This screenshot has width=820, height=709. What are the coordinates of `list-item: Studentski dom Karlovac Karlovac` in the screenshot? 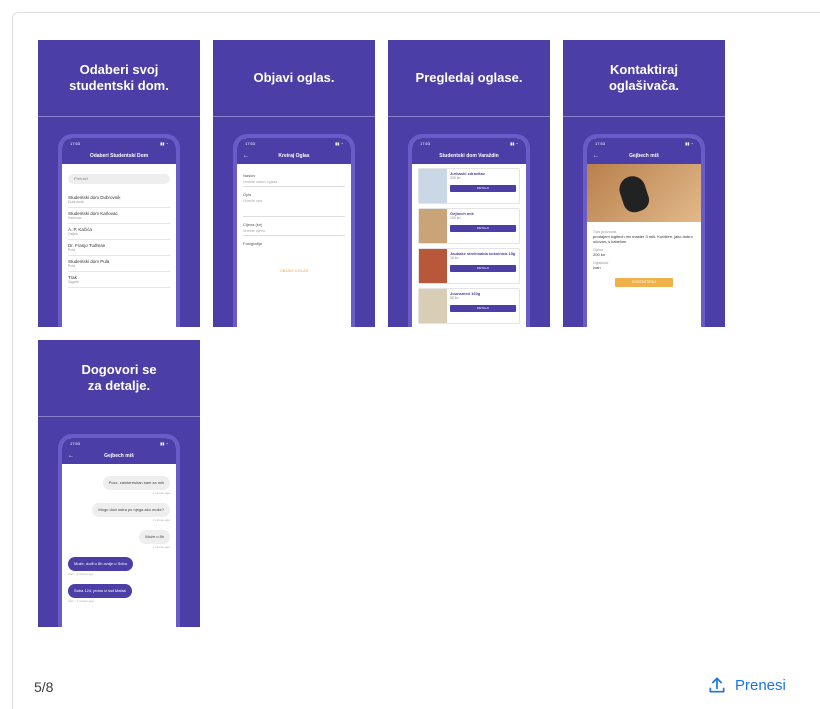 It's located at (119, 216).